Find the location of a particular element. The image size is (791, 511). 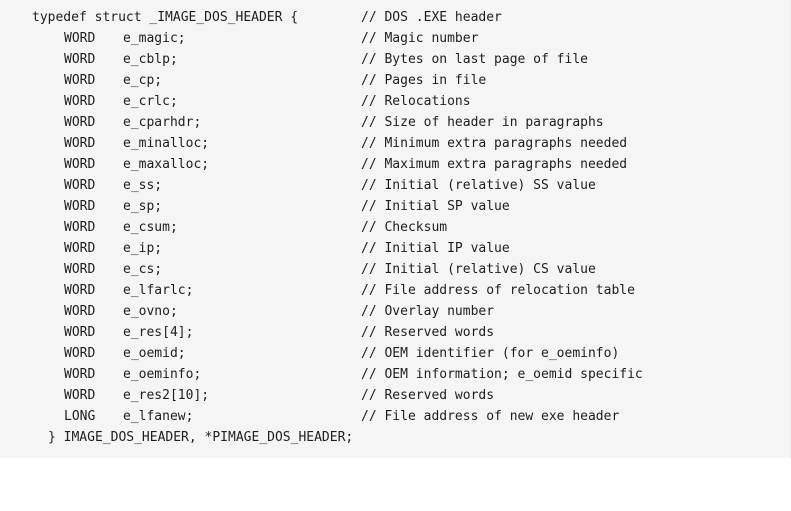

field-name: e_ovno; is located at coordinates (150, 311).